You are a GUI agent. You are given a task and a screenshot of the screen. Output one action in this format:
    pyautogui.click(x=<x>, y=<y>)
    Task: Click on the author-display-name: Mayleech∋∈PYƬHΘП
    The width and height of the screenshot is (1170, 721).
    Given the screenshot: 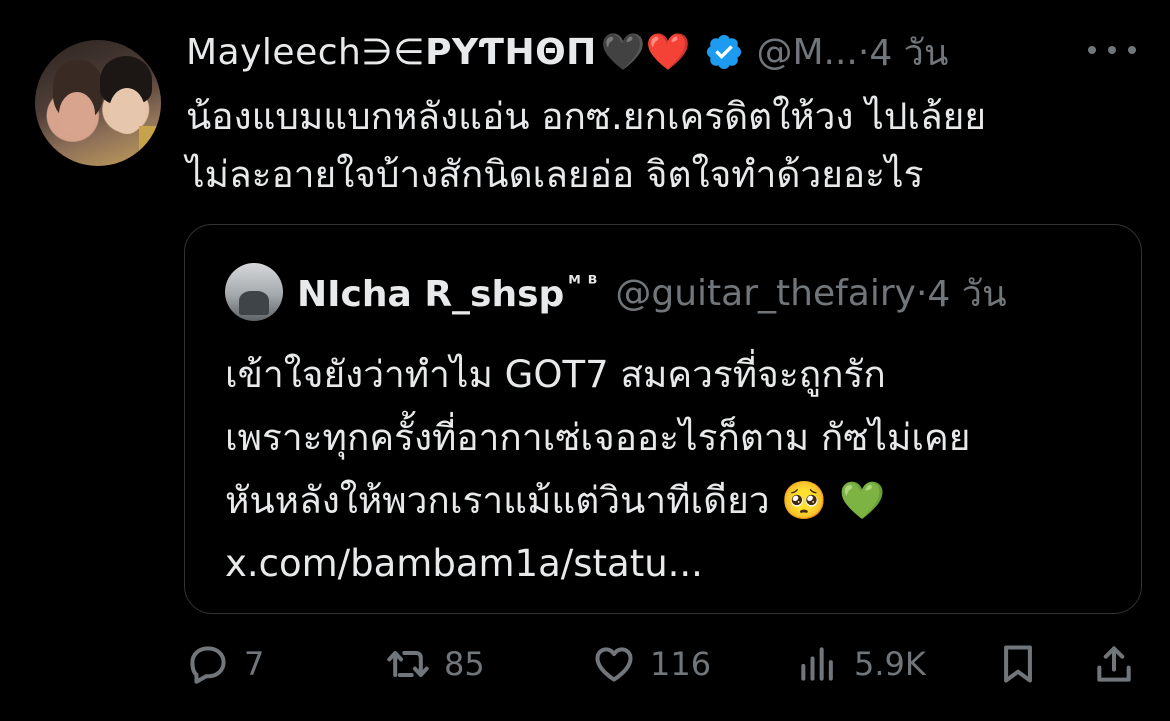 What is the action you would take?
    pyautogui.click(x=391, y=52)
    